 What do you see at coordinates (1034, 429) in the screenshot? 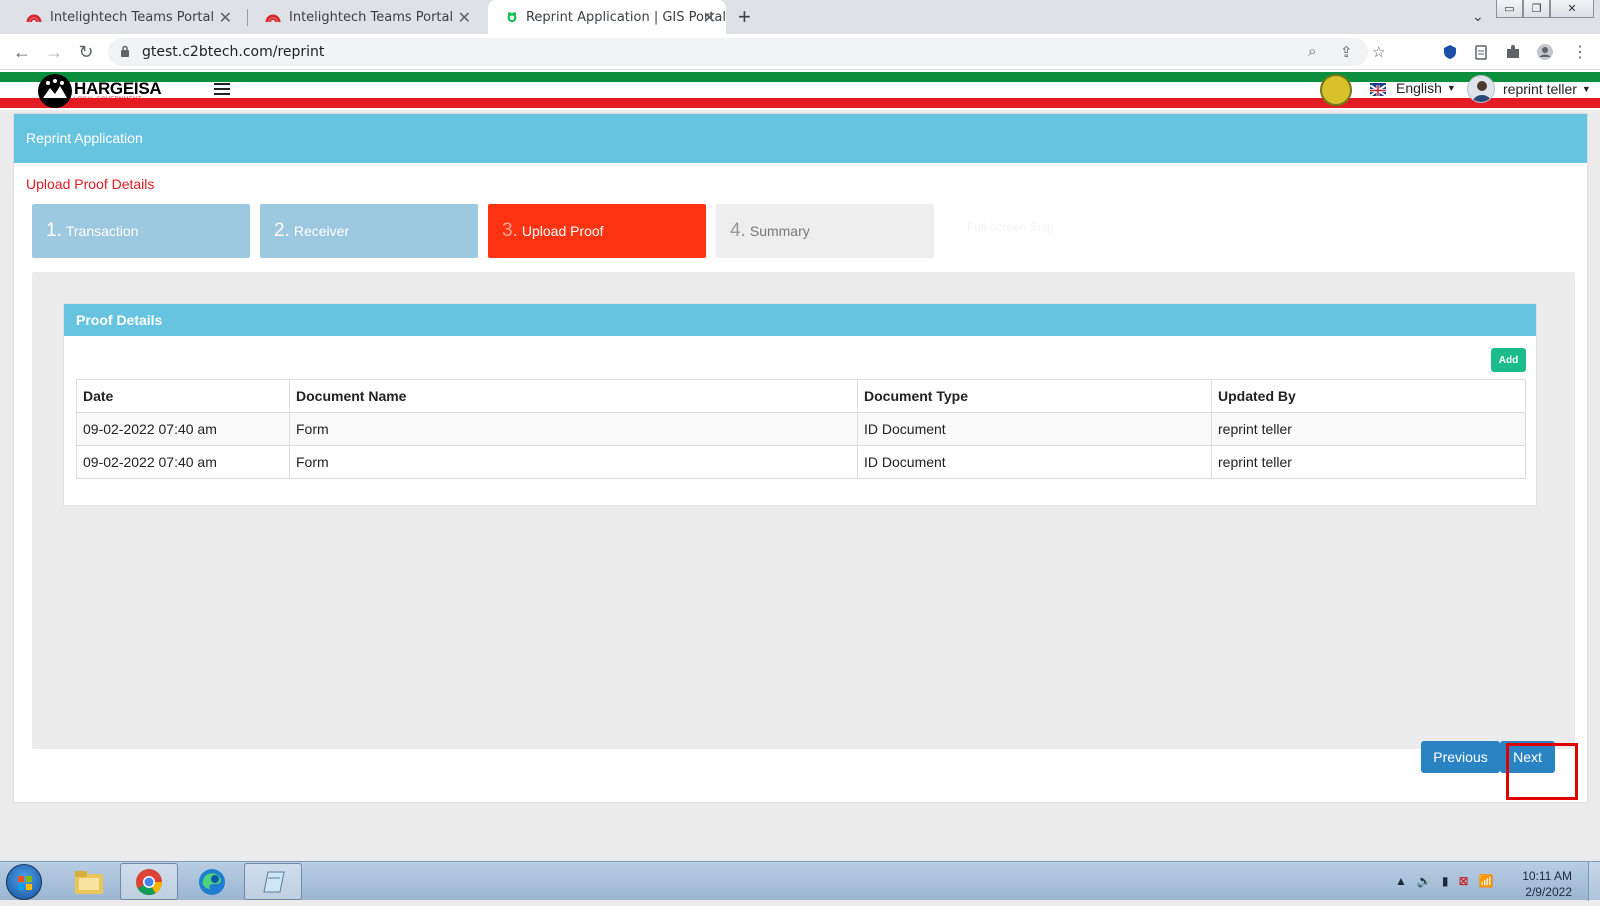
I see `cell-document-type: ID Document` at bounding box center [1034, 429].